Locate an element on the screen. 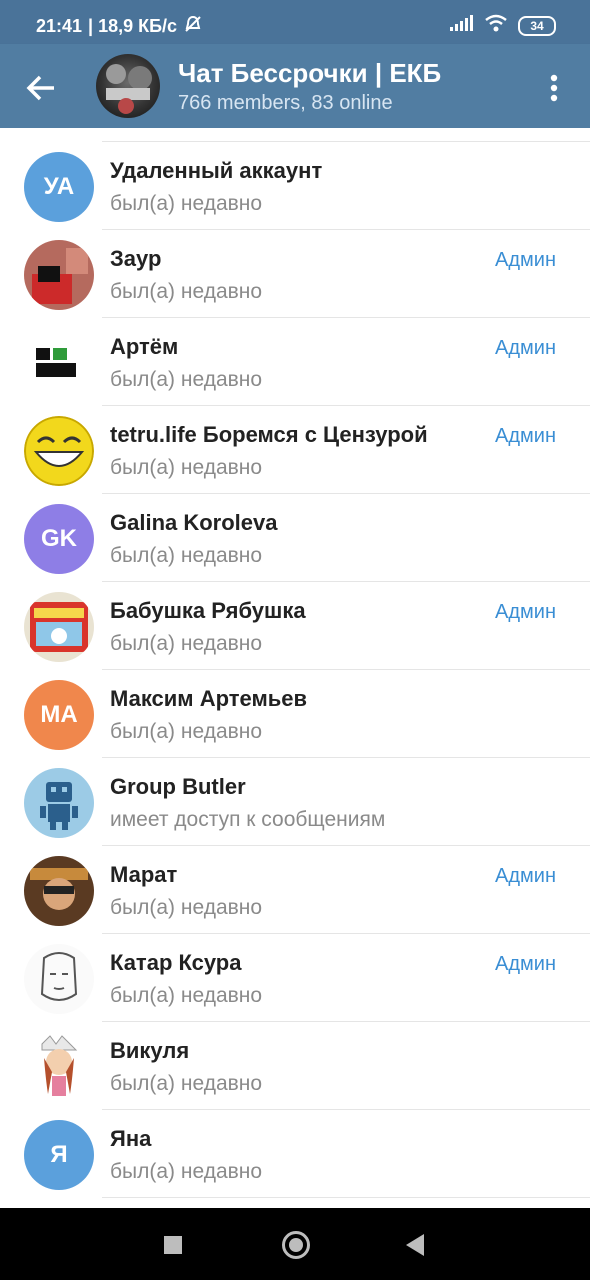 This screenshot has width=590, height=1280. member-name: Удаленный аккаунт is located at coordinates (216, 170).